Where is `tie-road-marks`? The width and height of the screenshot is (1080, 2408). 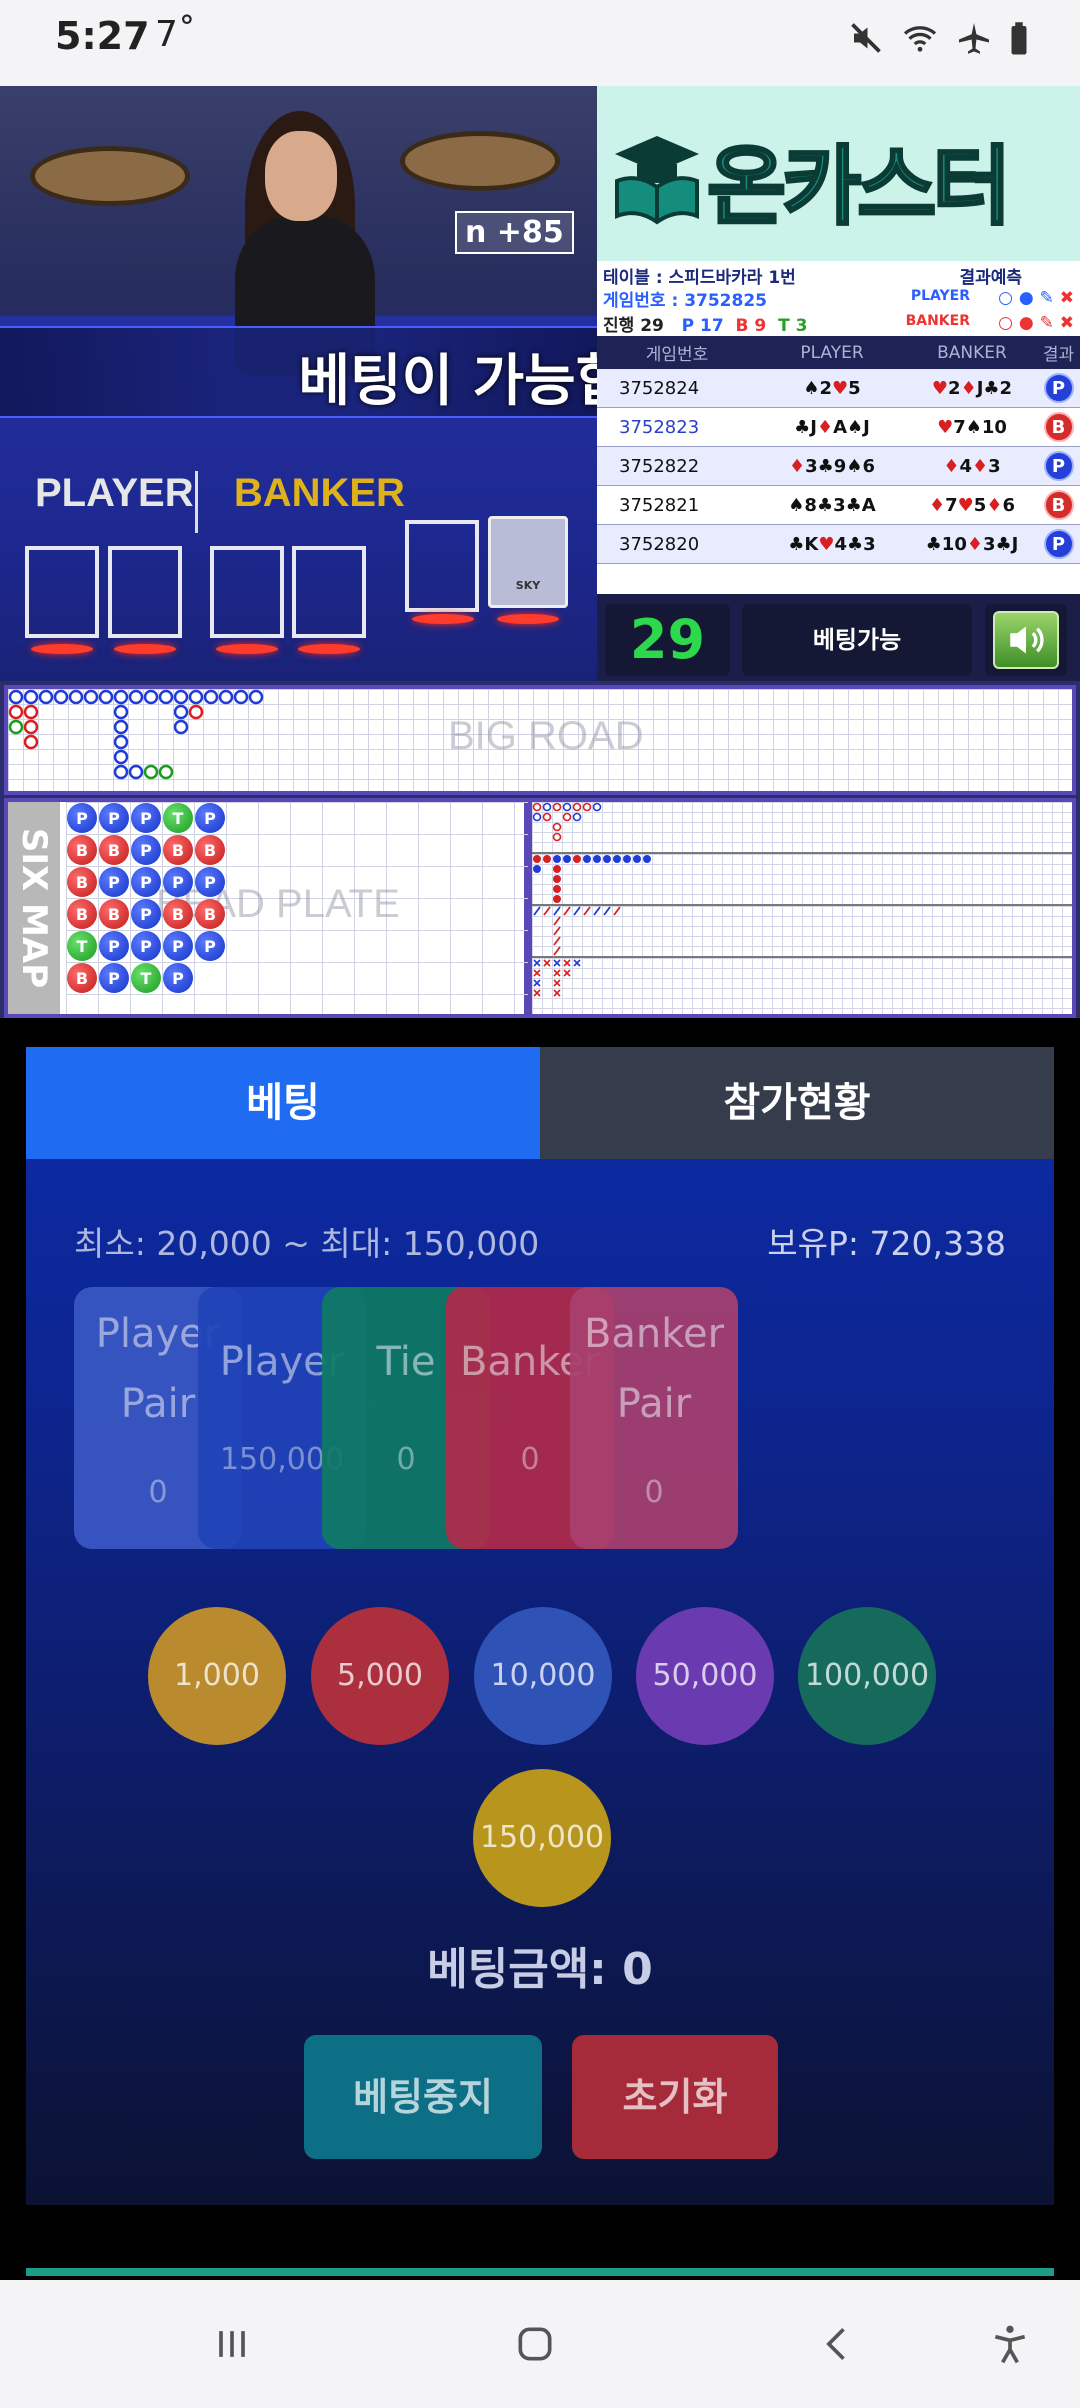 tie-road-marks is located at coordinates (557, 978).